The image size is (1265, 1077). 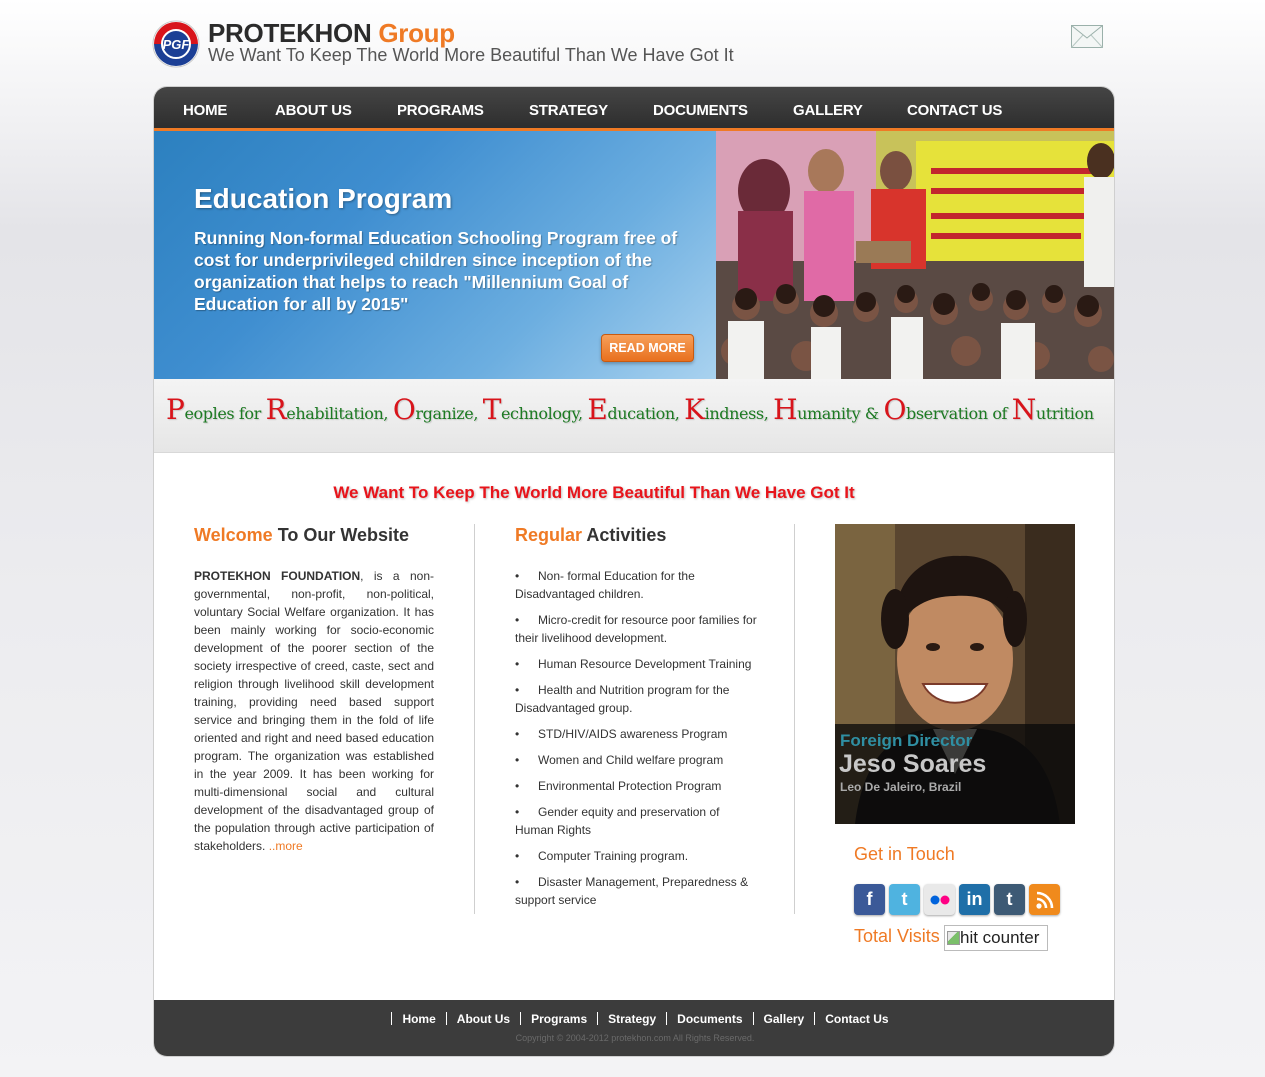 I want to click on nav-documents: DOCUMENTS, so click(x=700, y=110).